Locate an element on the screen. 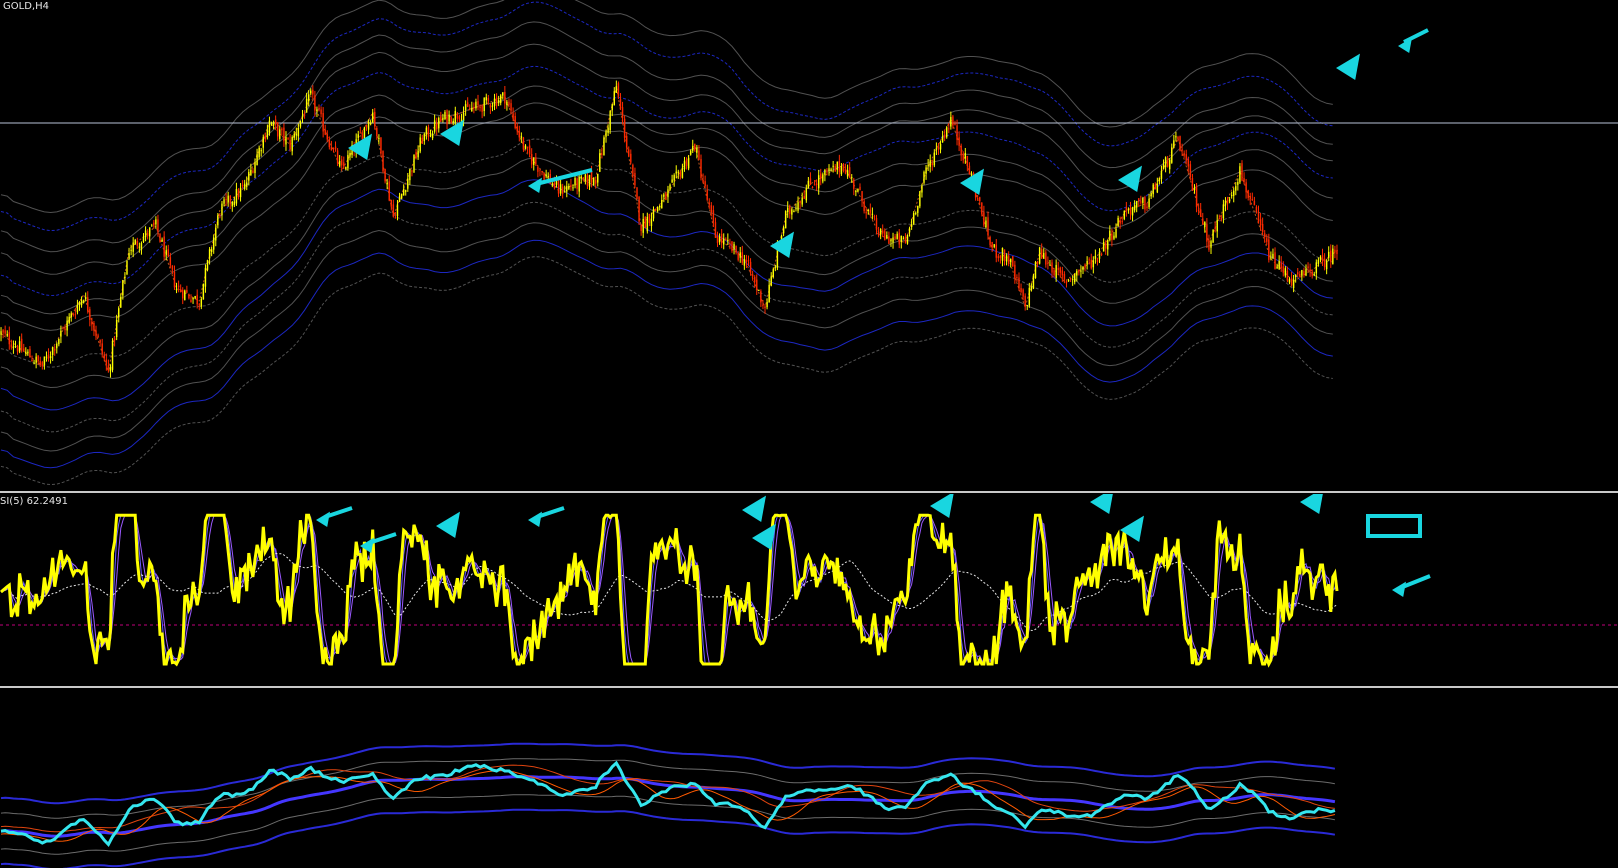 This screenshot has width=1618, height=868. marker-arrow-icon is located at coordinates (535, 519).